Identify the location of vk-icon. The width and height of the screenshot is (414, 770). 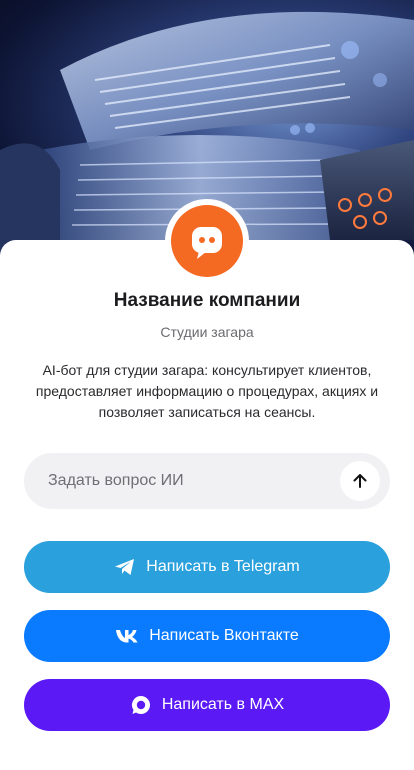
(127, 636).